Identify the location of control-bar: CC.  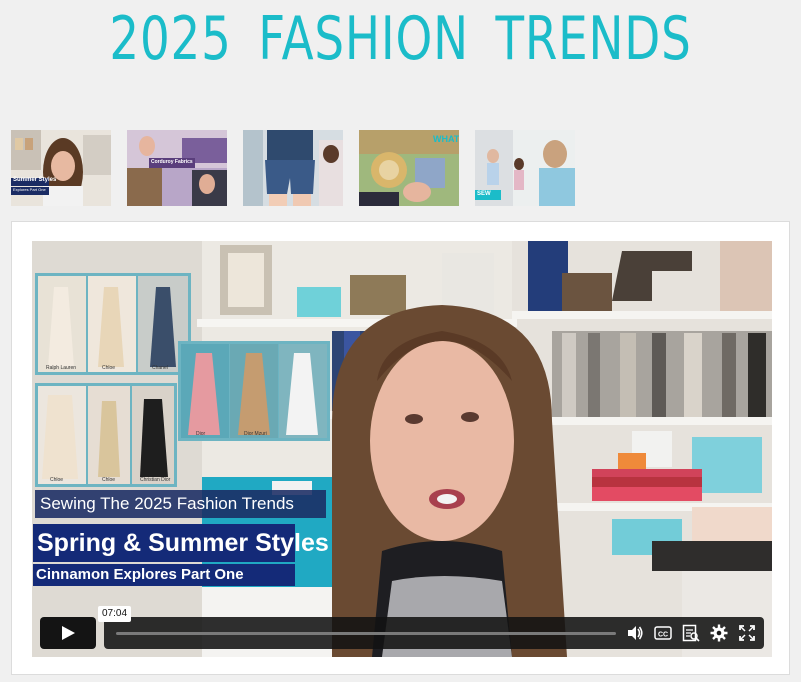
(434, 633).